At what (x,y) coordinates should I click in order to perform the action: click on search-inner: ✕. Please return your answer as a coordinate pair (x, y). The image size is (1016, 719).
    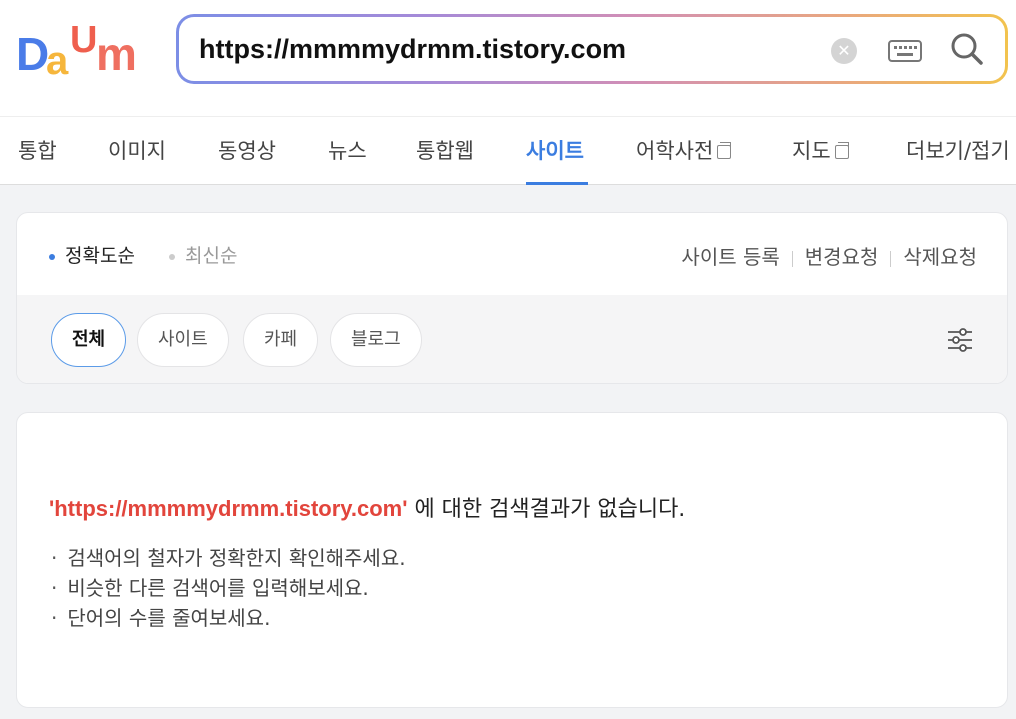
    Looking at the image, I should click on (592, 49).